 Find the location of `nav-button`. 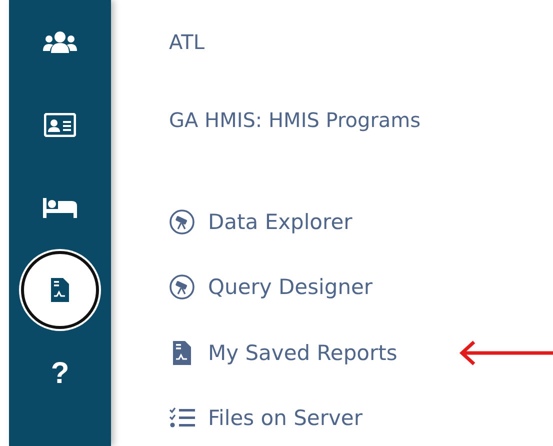

nav-button is located at coordinates (60, 290).